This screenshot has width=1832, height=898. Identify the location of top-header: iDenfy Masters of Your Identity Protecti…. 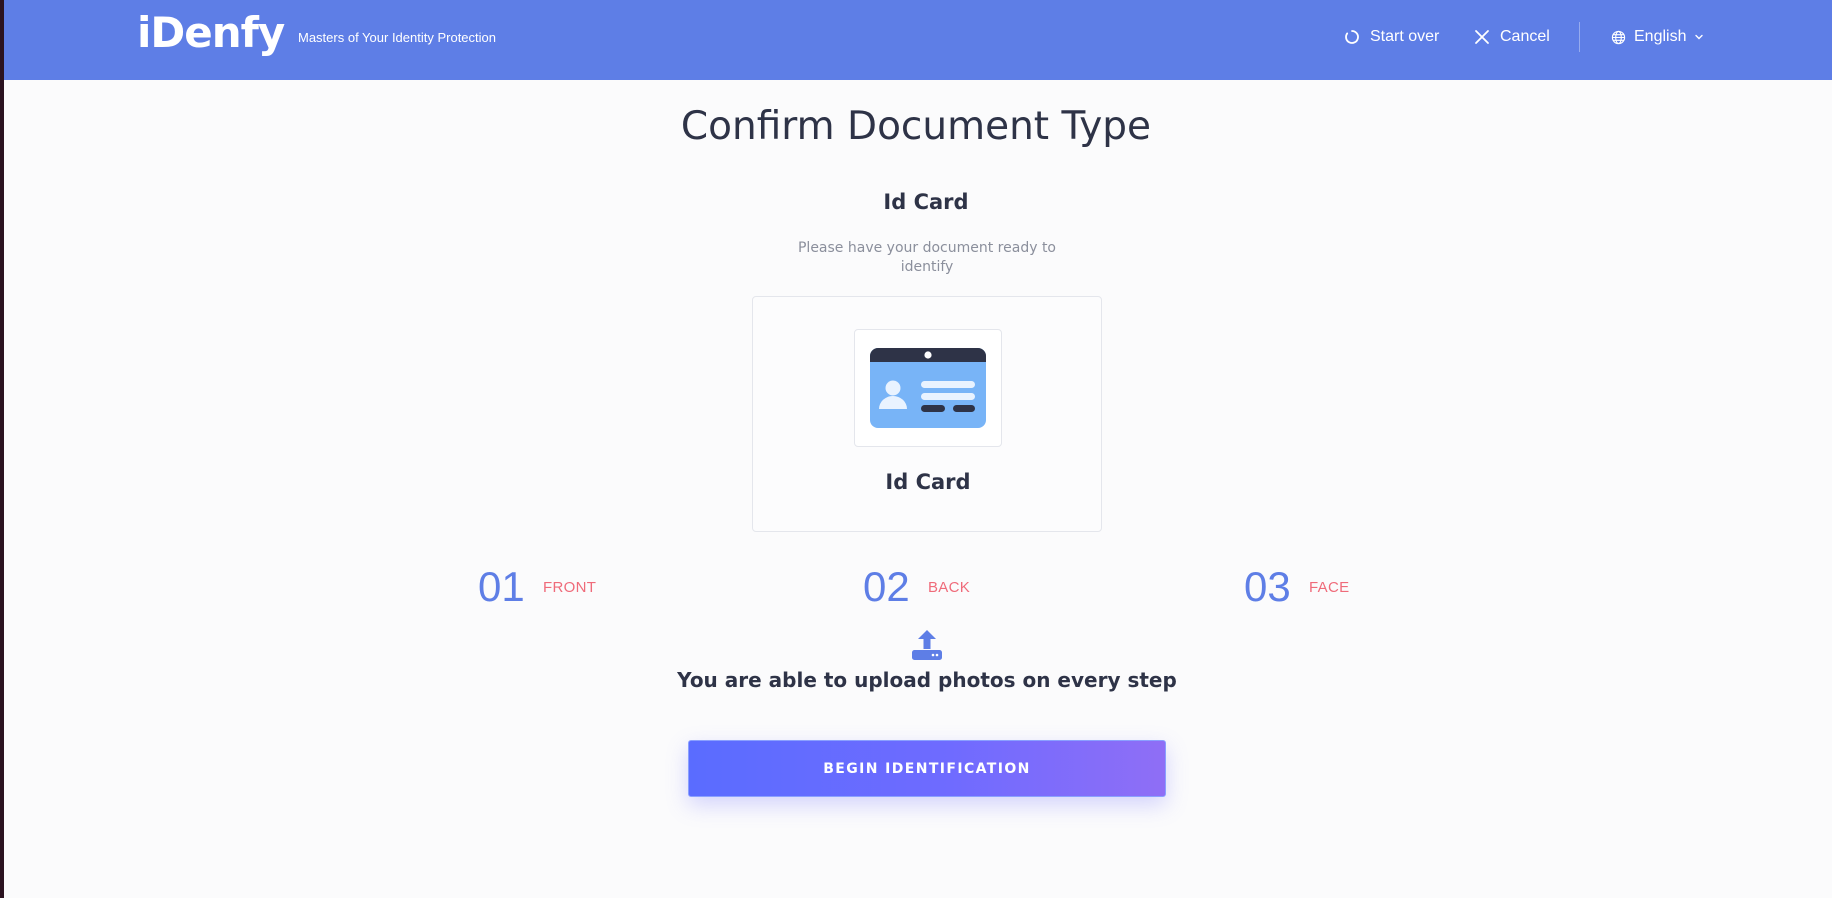
(918, 40).